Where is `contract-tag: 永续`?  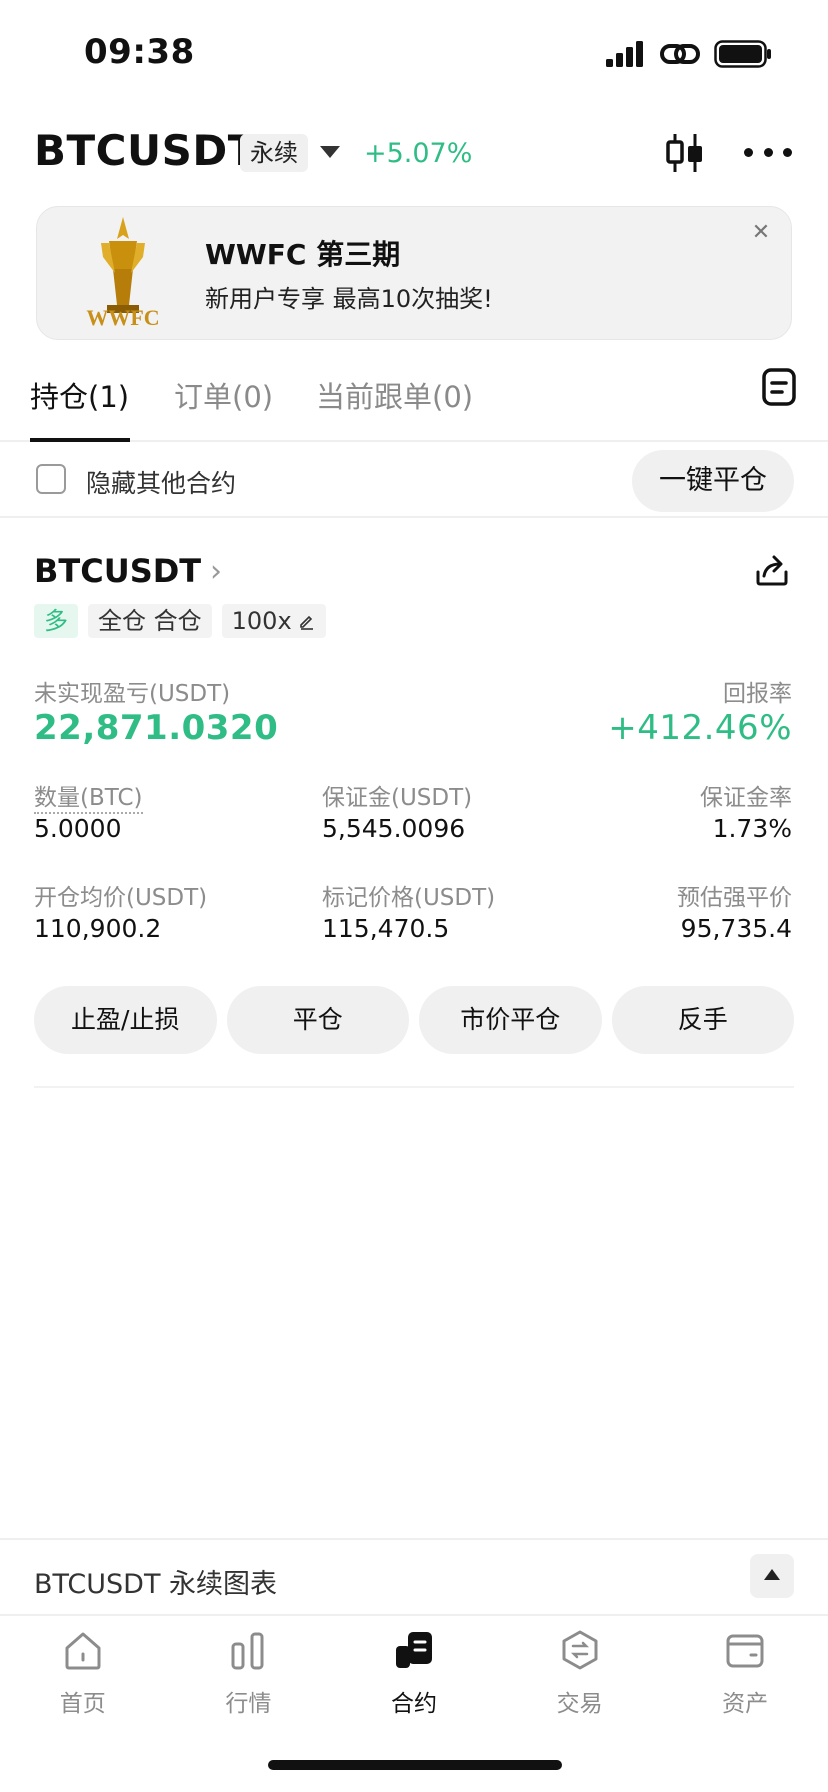 contract-tag: 永续 is located at coordinates (274, 153).